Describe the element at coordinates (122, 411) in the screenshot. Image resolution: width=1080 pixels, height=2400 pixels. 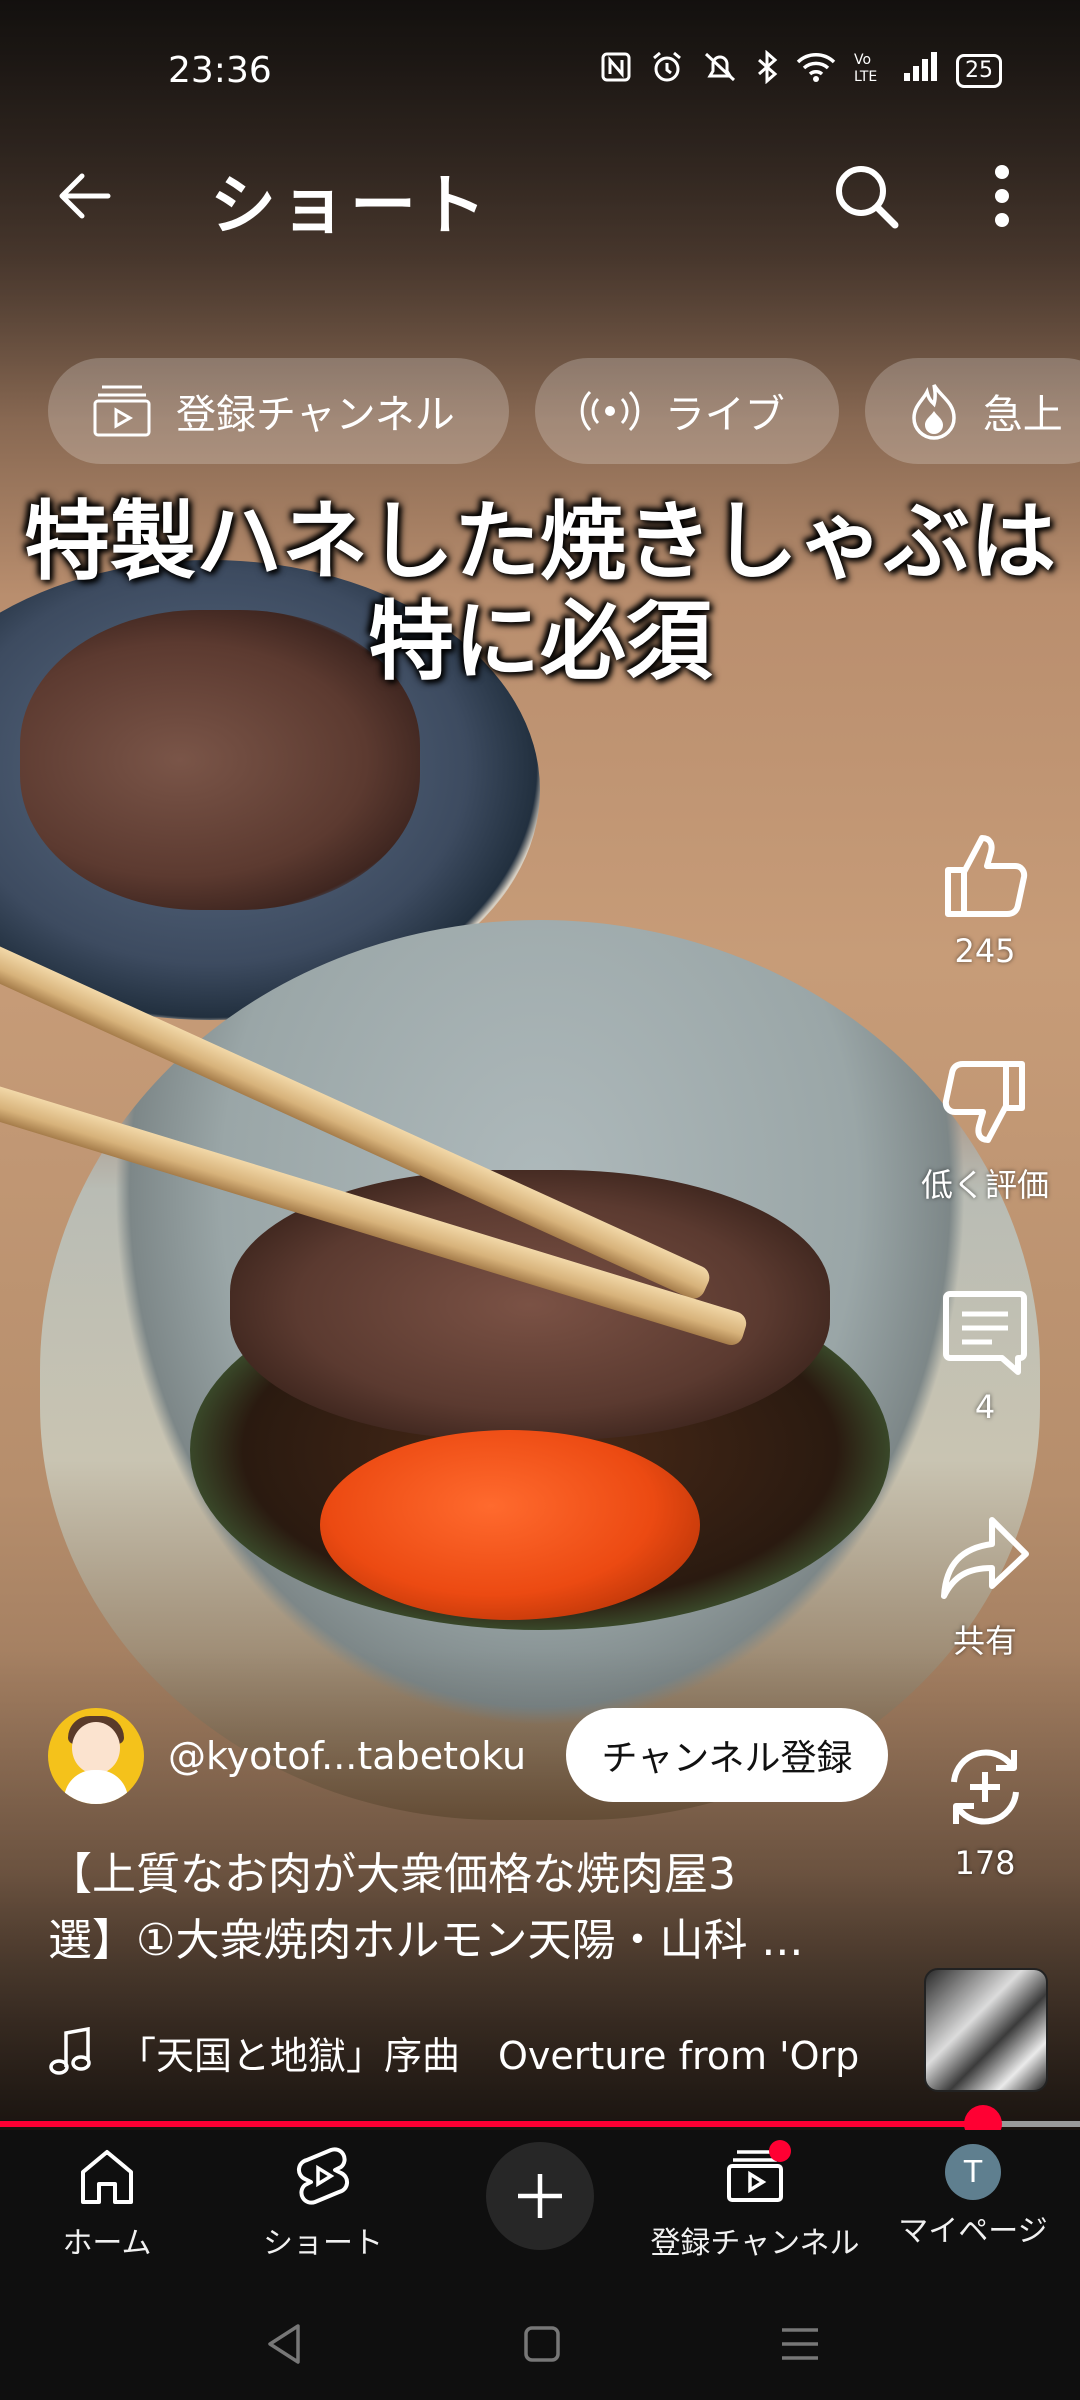
I see `subscriptions-icon` at that location.